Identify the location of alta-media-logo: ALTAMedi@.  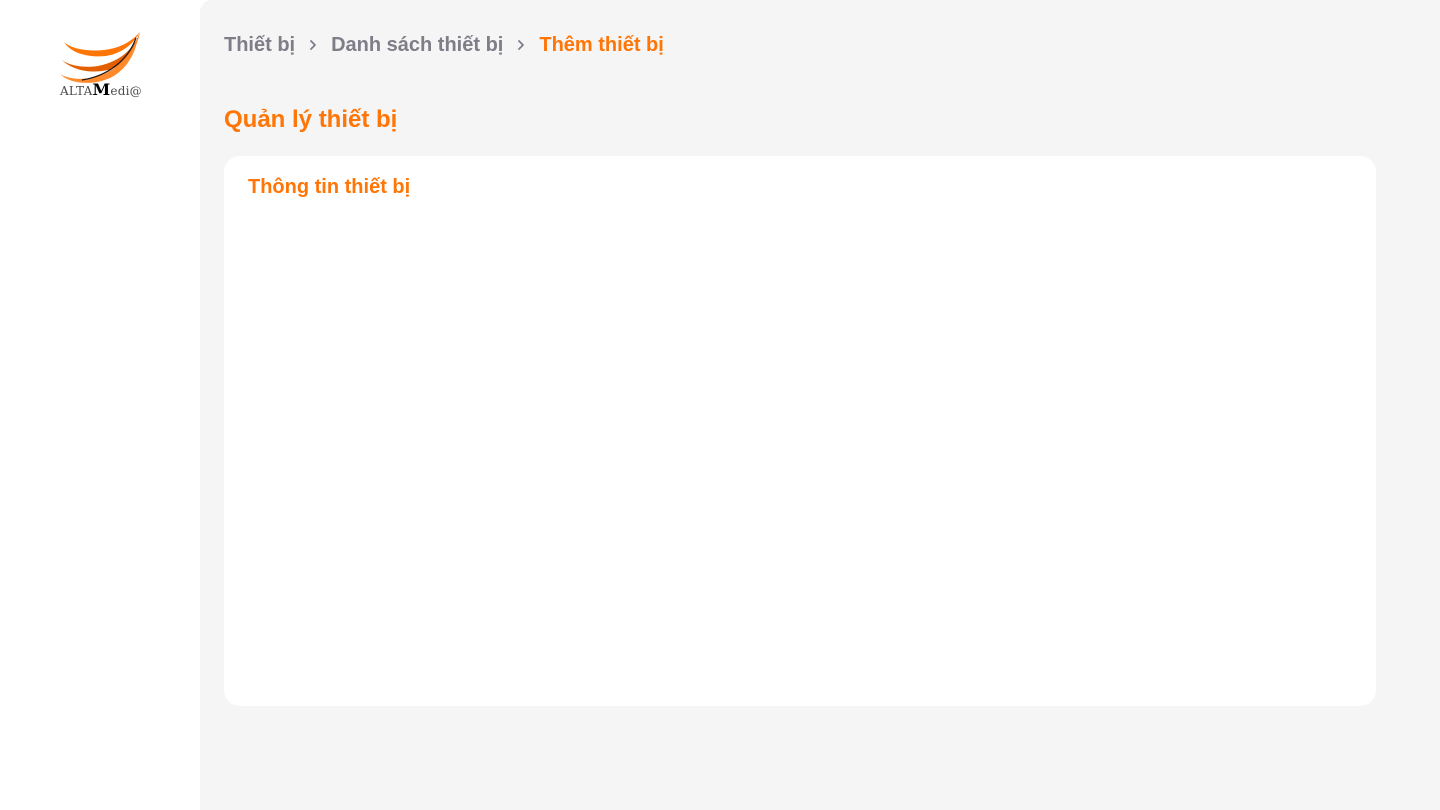
(100, 65).